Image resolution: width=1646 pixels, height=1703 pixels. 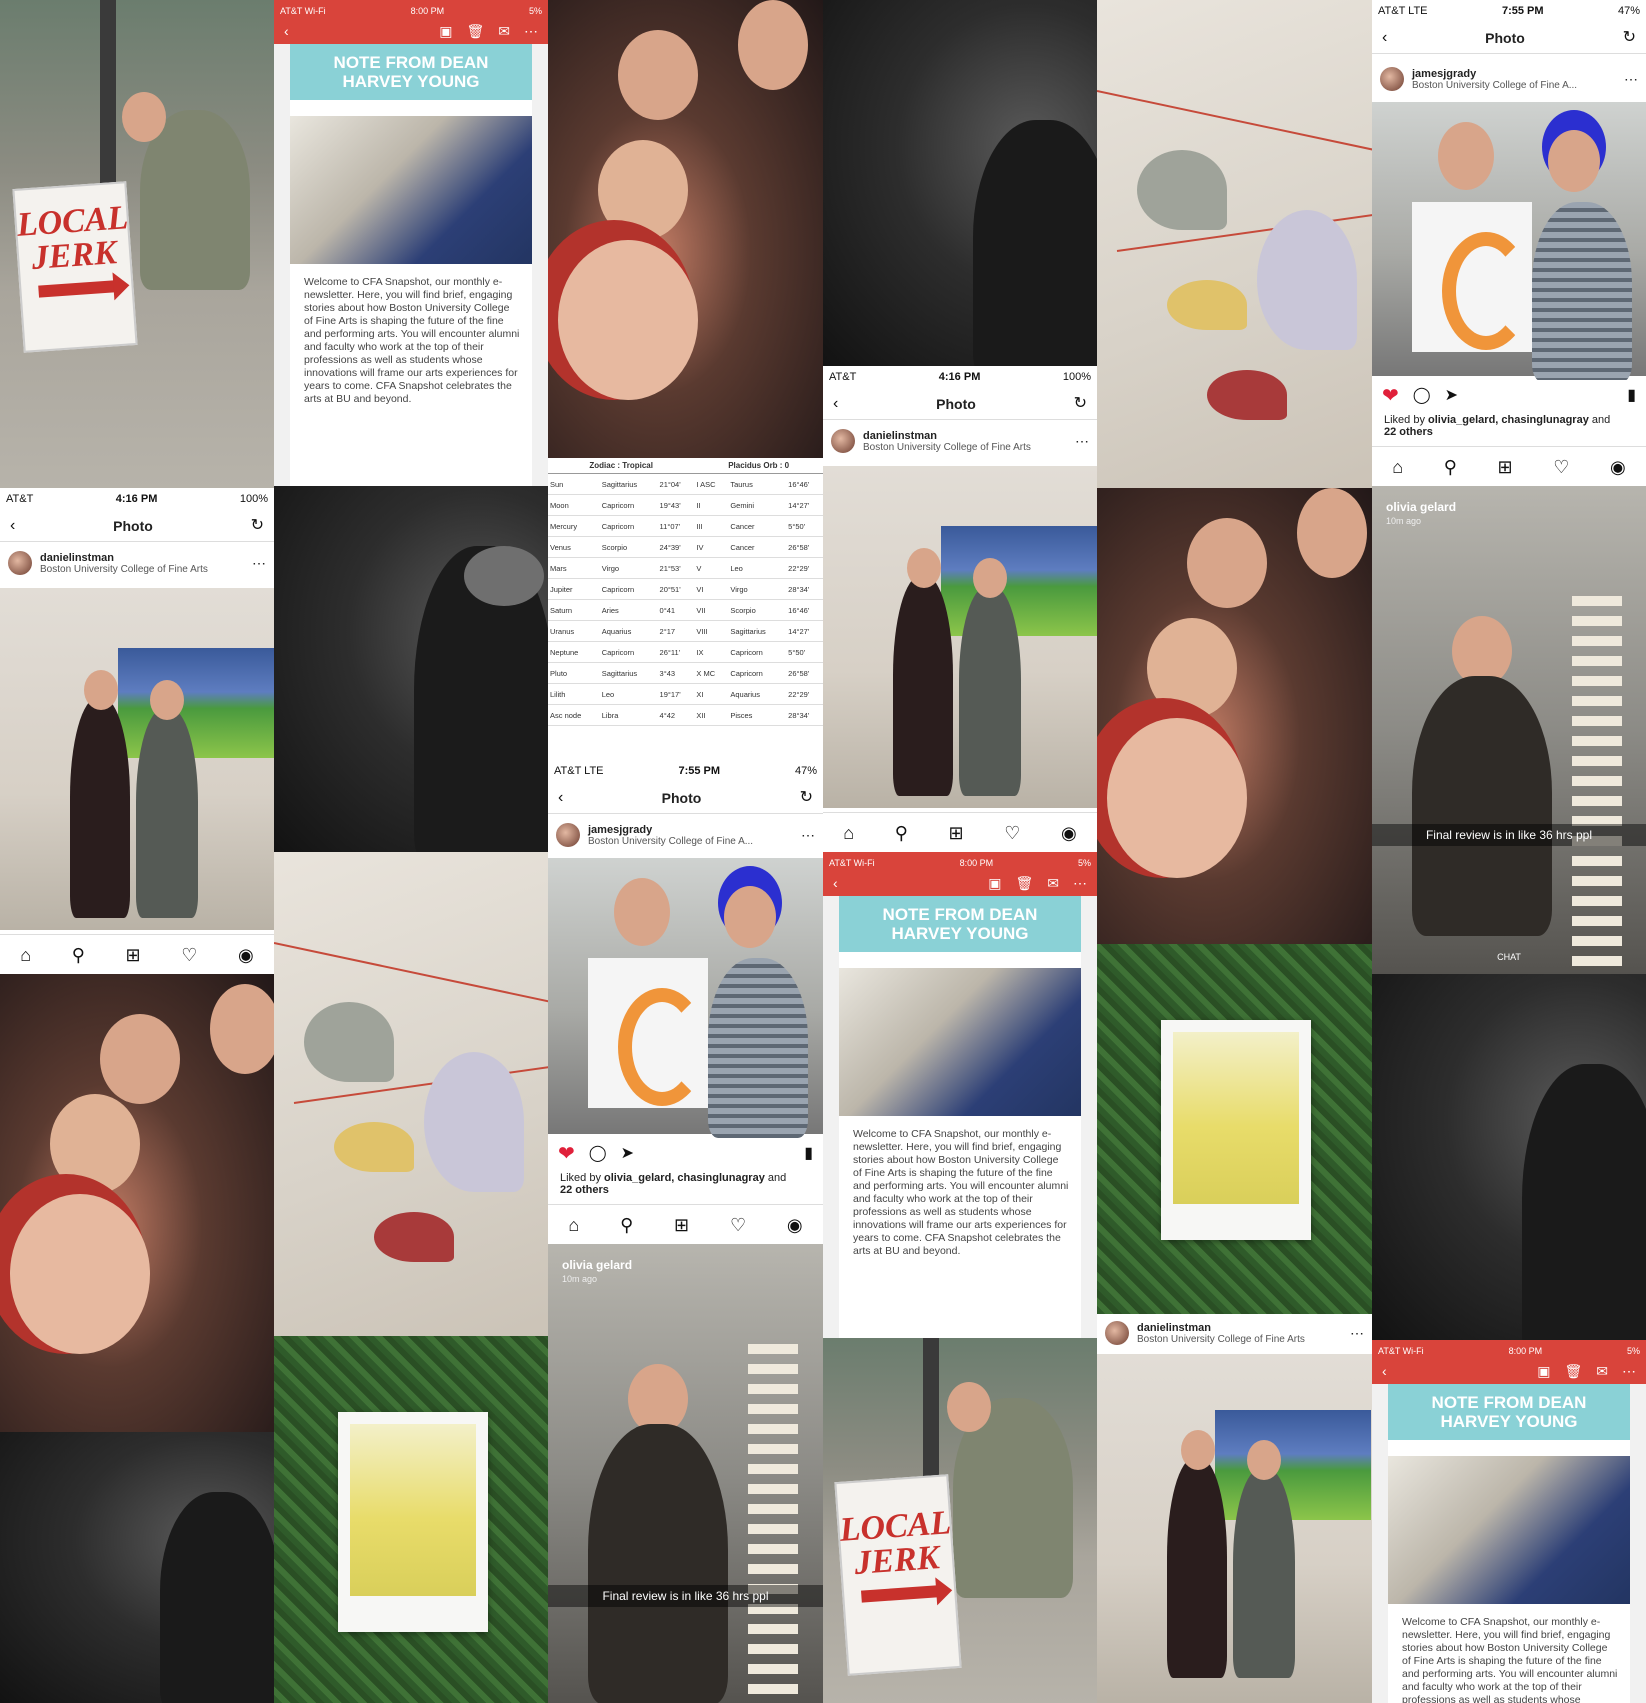 I want to click on house-sign: Pisces, so click(x=757, y=715).